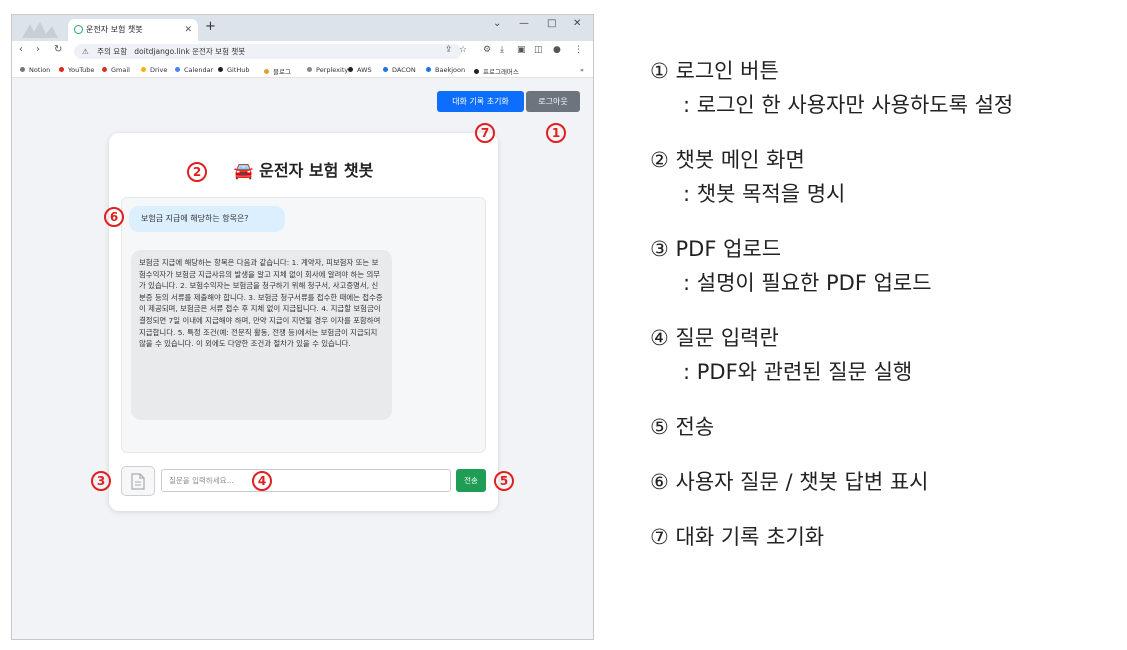 The image size is (1127, 650). What do you see at coordinates (521, 50) in the screenshot?
I see `screenshot-icon: ▣` at bounding box center [521, 50].